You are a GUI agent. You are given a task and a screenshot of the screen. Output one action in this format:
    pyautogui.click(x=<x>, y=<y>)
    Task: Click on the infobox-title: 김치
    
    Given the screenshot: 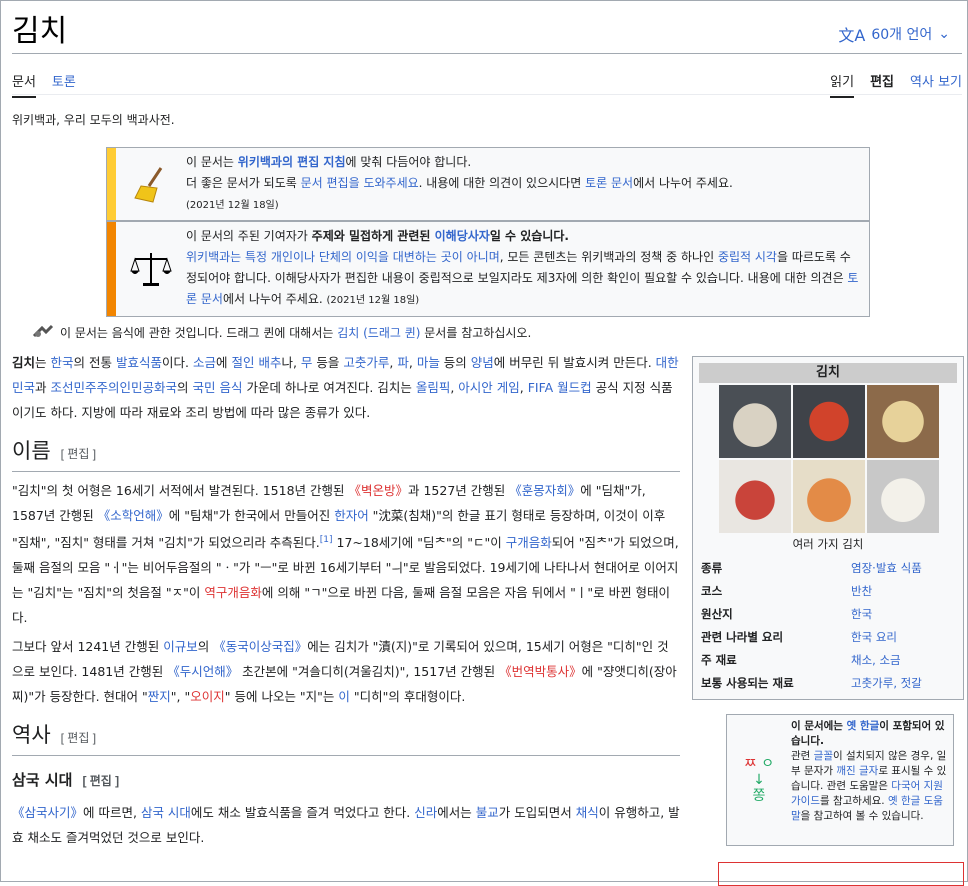 What is the action you would take?
    pyautogui.click(x=828, y=373)
    